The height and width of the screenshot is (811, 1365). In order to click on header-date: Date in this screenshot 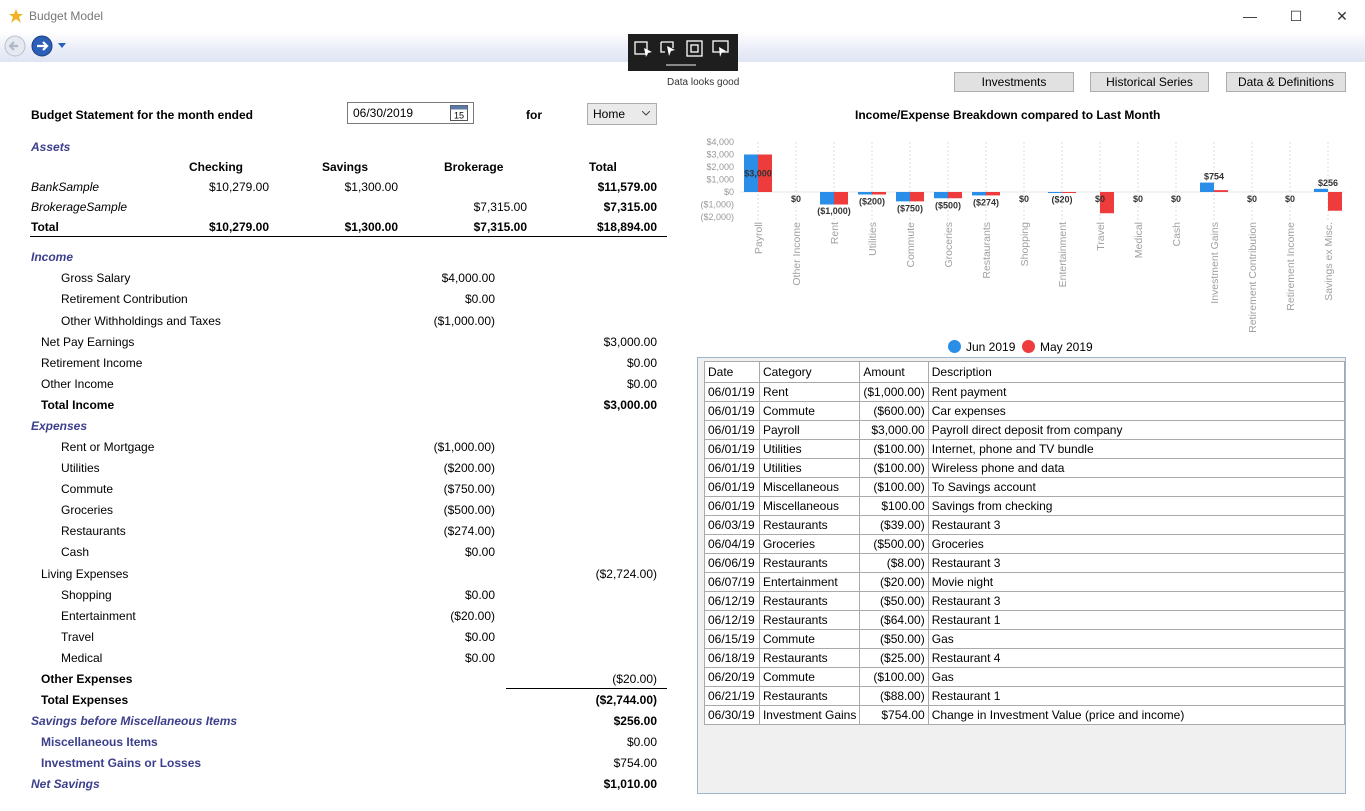, I will do `click(732, 372)`.